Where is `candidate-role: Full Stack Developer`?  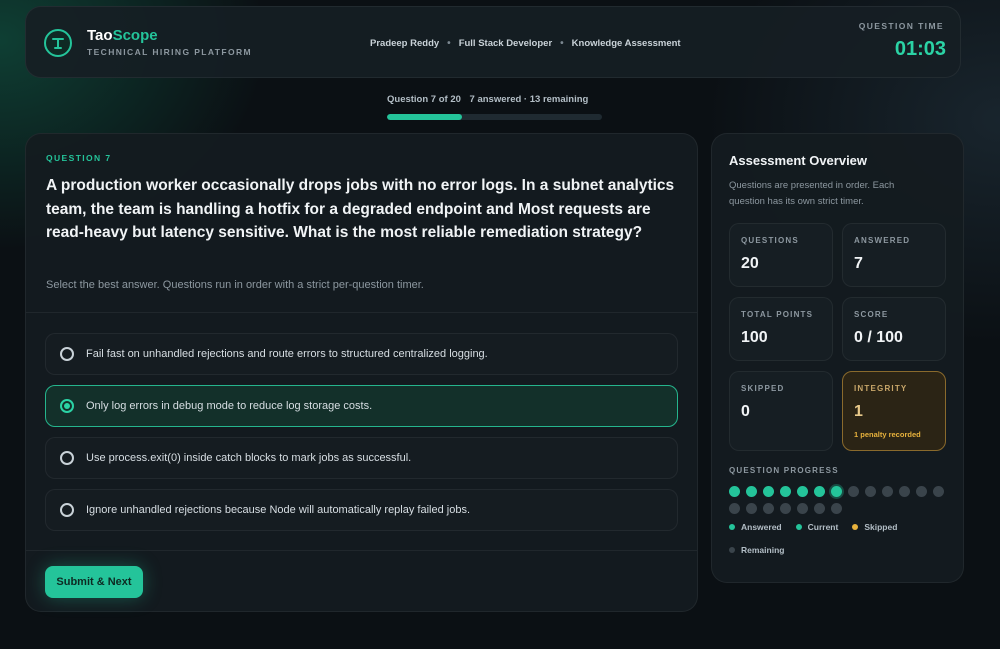
candidate-role: Full Stack Developer is located at coordinates (505, 43).